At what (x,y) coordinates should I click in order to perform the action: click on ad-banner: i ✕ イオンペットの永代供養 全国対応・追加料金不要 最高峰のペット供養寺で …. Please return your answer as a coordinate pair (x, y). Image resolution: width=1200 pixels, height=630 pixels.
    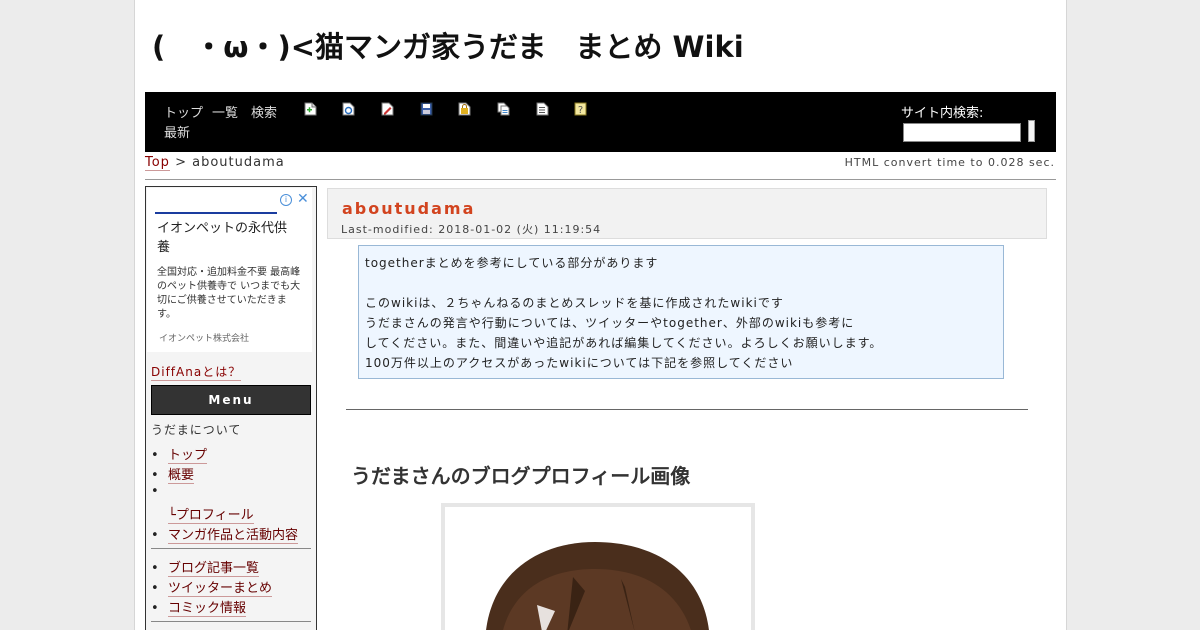
    Looking at the image, I should click on (229, 270).